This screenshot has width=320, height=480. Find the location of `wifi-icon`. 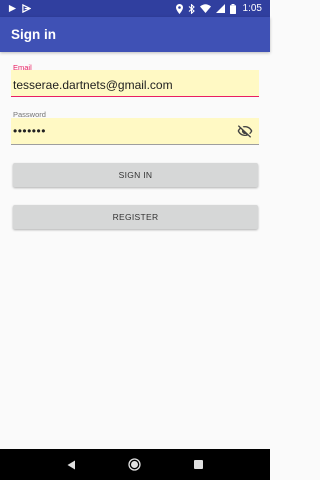

wifi-icon is located at coordinates (205, 8).